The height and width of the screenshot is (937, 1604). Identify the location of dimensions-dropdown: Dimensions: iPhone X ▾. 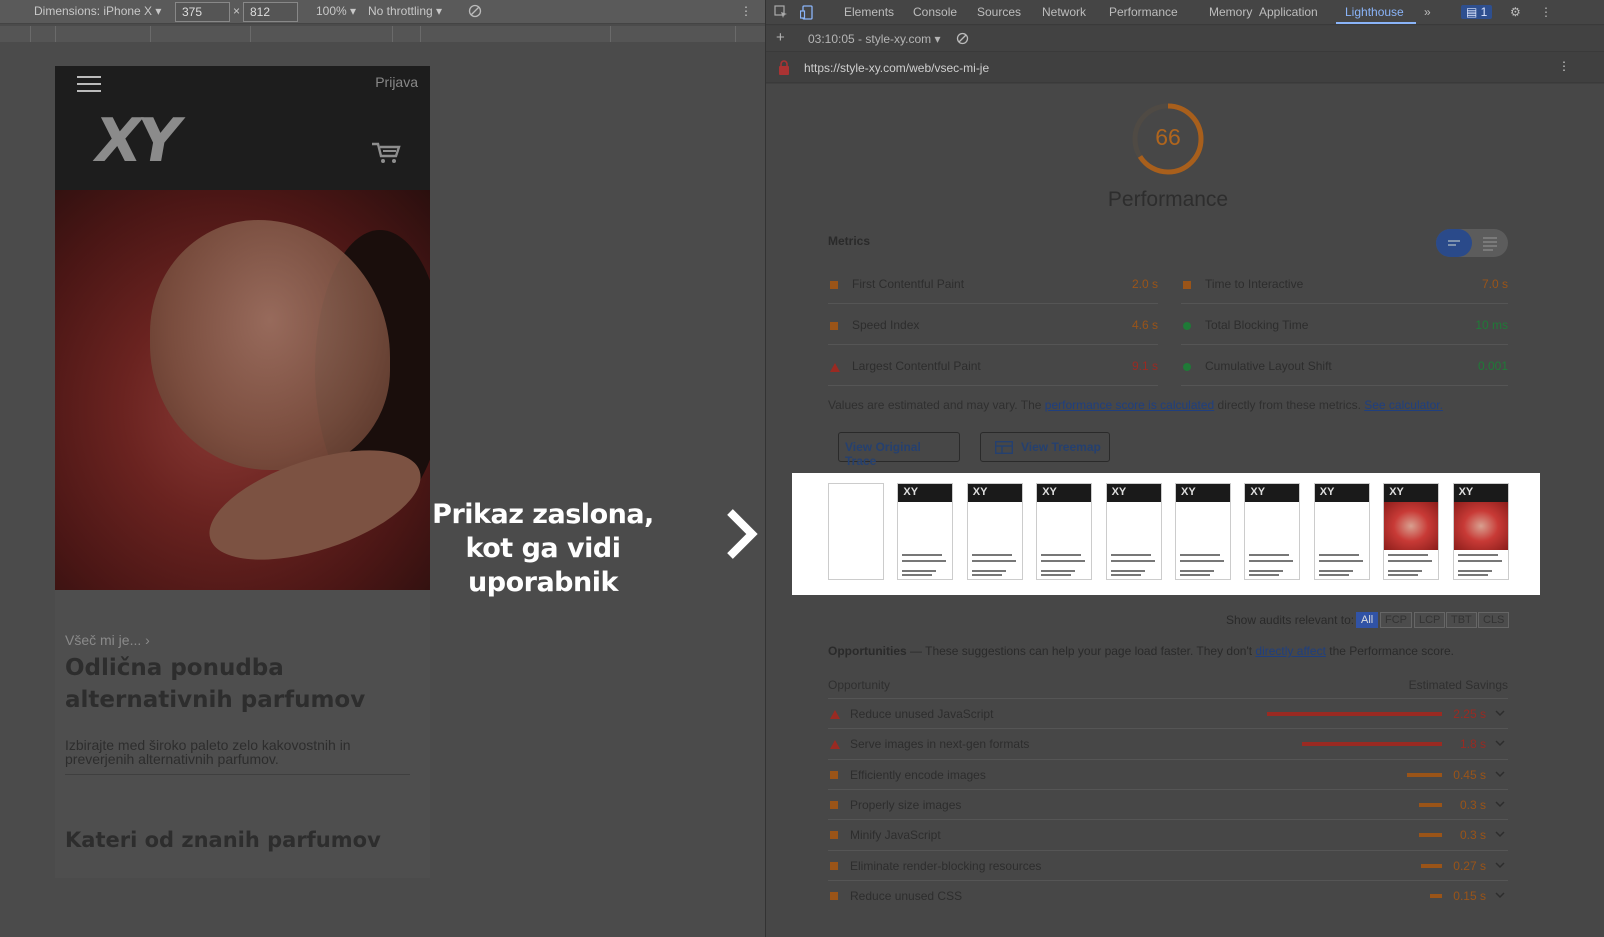
(97, 11).